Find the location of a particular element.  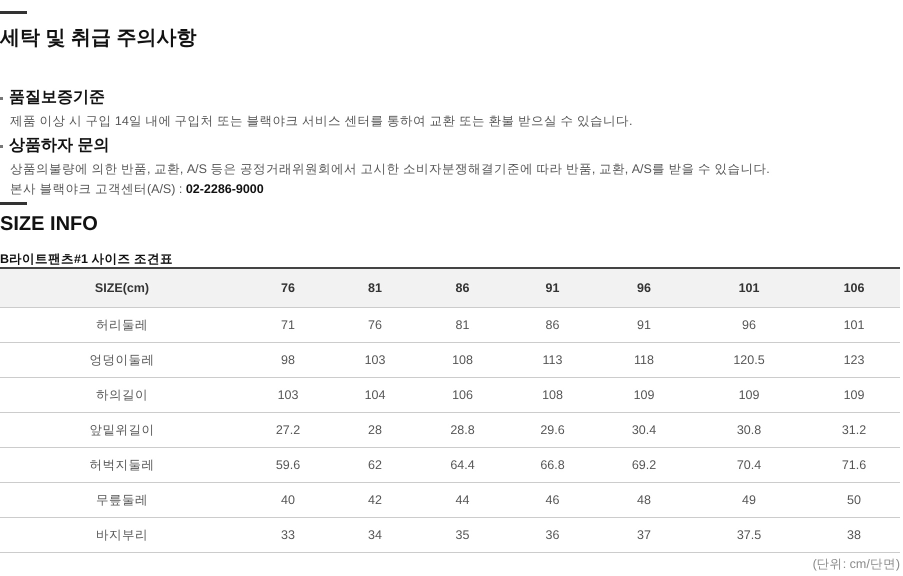

column-header: 81 is located at coordinates (375, 288).